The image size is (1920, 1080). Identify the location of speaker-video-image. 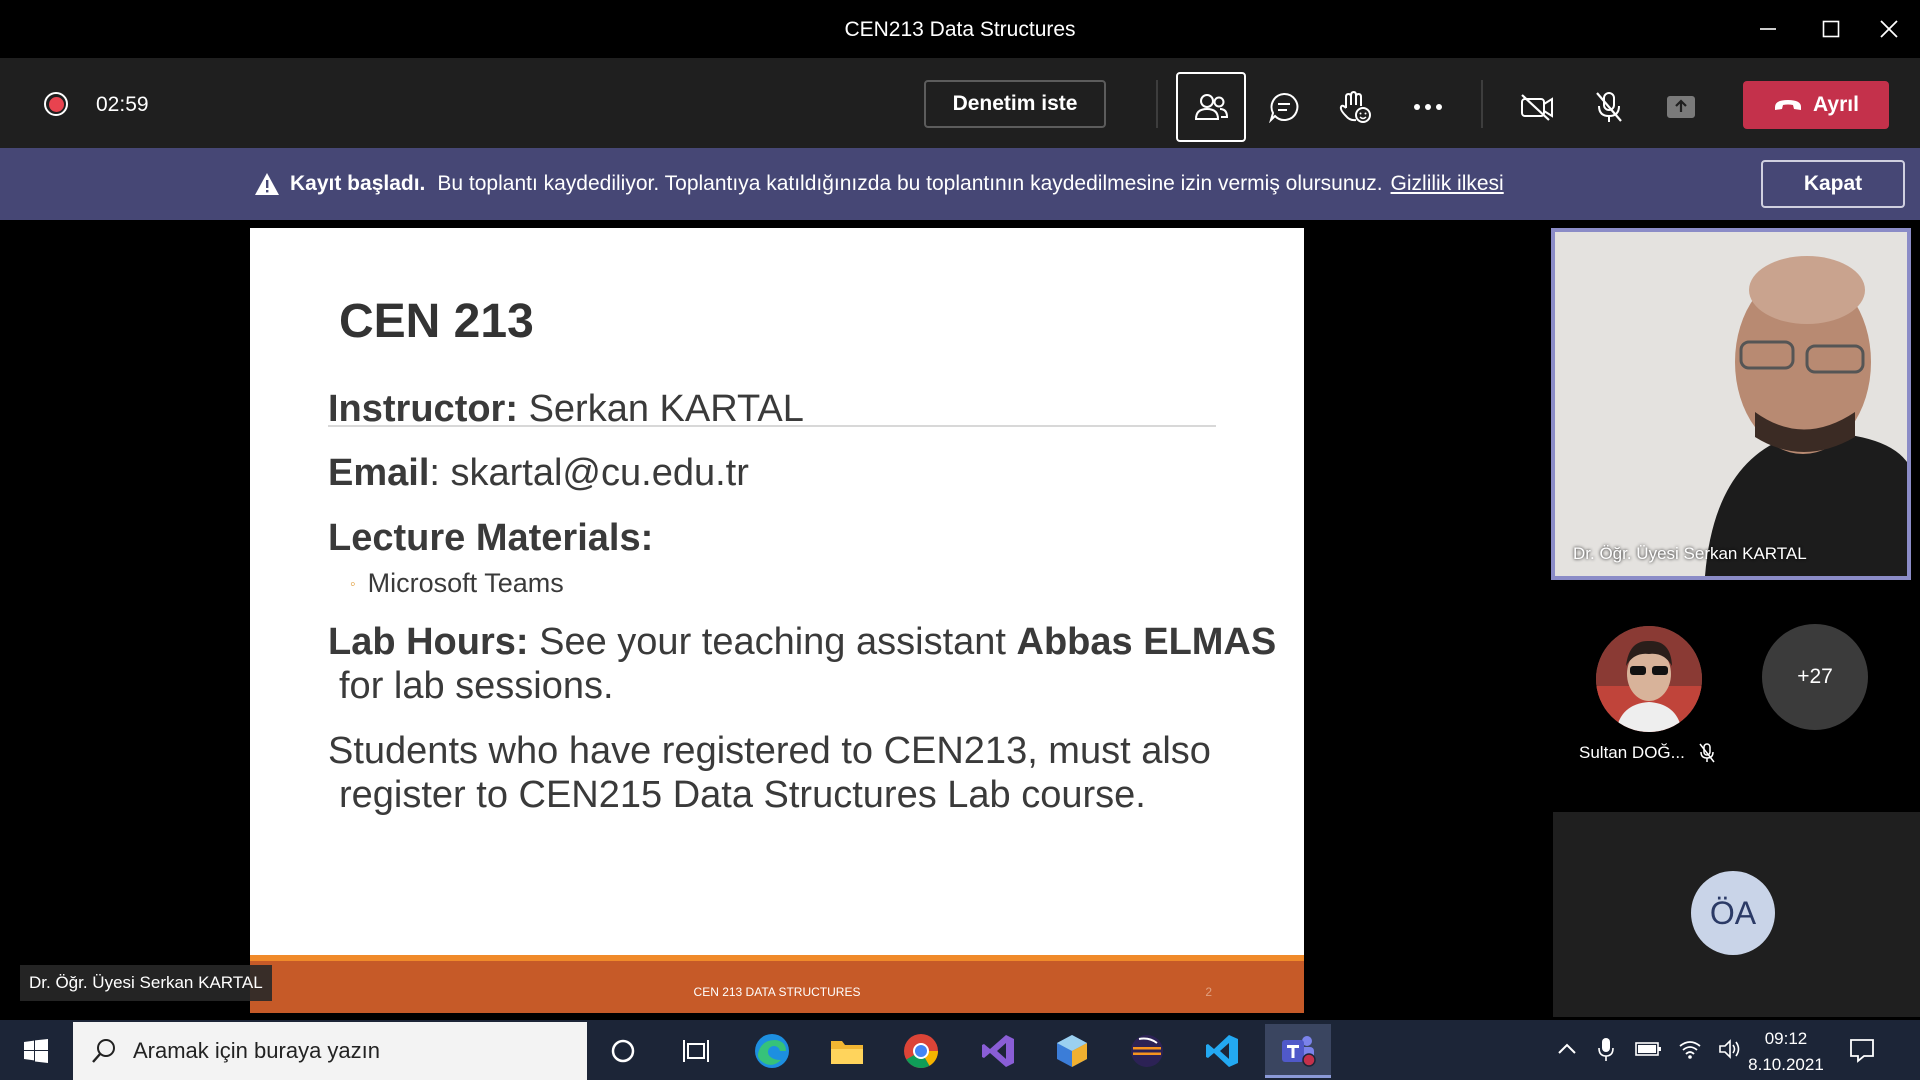
(1731, 404).